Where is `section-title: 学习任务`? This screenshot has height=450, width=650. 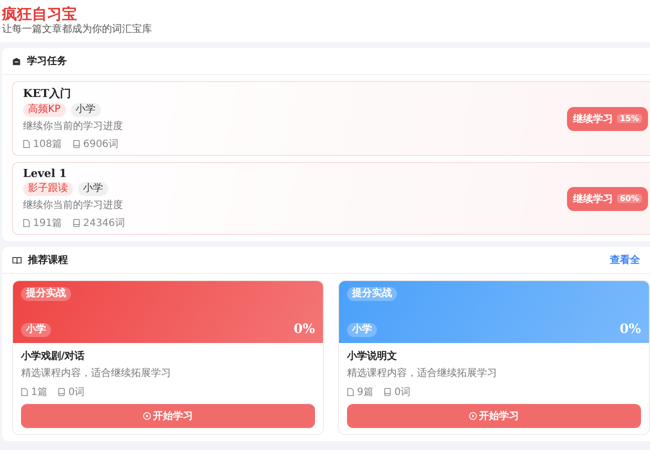
section-title: 学习任务 is located at coordinates (47, 61).